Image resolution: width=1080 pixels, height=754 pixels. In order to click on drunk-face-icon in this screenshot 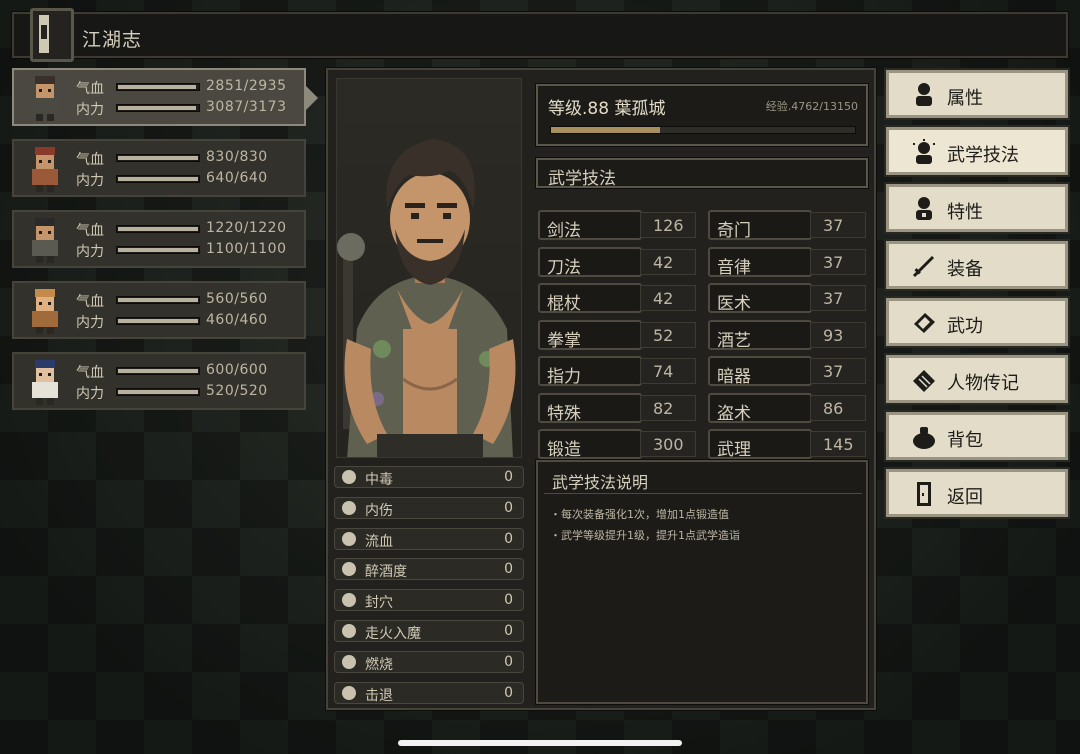, I will do `click(349, 569)`.